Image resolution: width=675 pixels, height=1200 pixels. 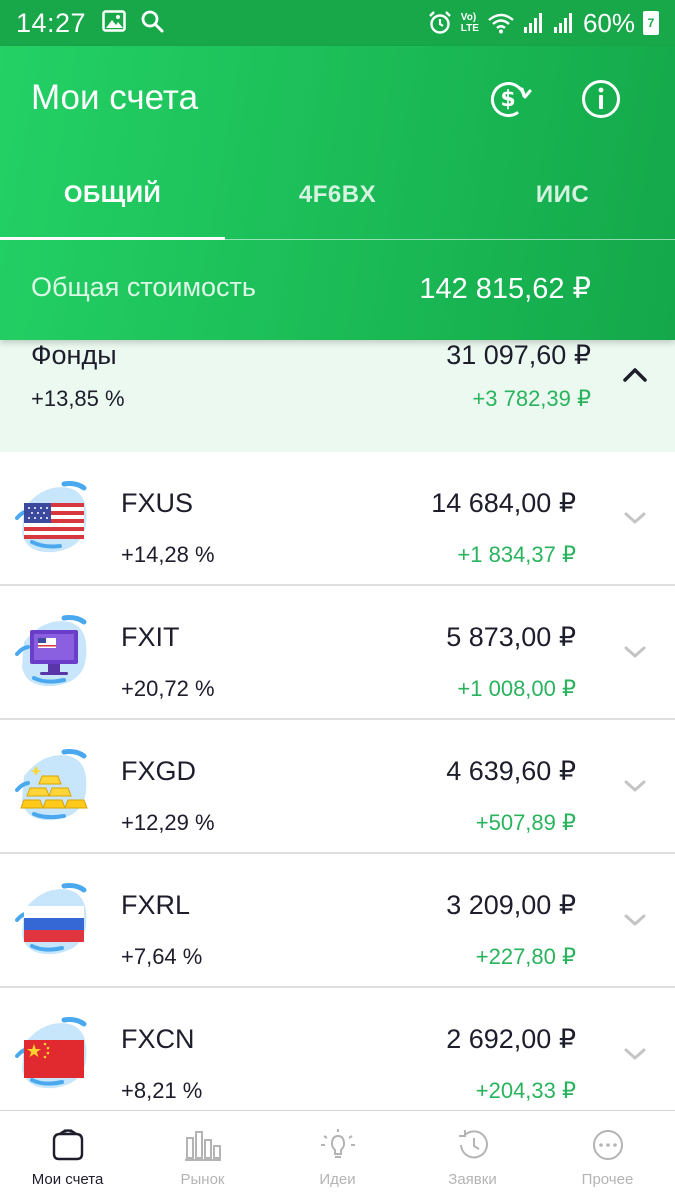 I want to click on fund-percent: +12,29 %, so click(x=168, y=822).